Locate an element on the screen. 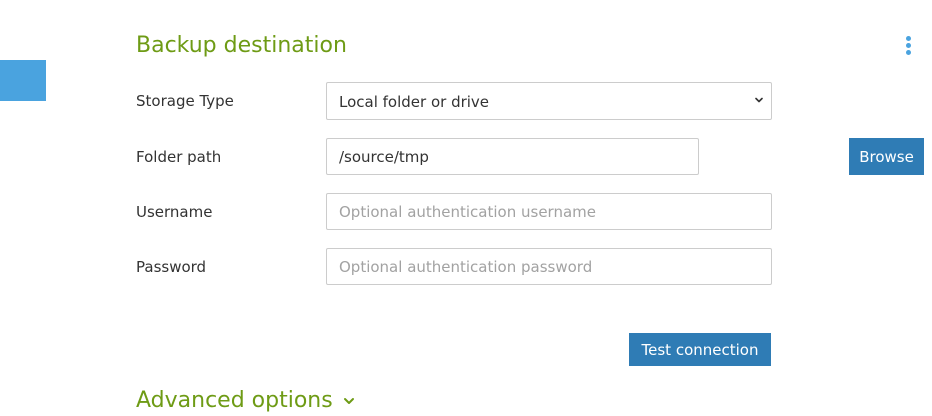 The height and width of the screenshot is (416, 932). password-label: Password is located at coordinates (171, 267).